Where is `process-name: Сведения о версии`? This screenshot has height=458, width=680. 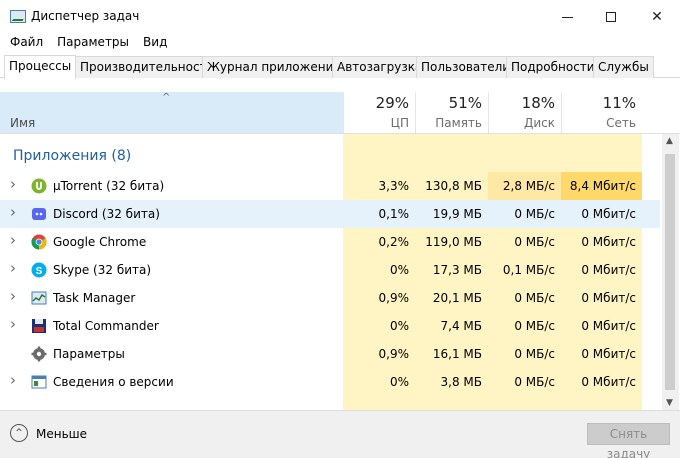 process-name: Сведения о версии is located at coordinates (113, 382).